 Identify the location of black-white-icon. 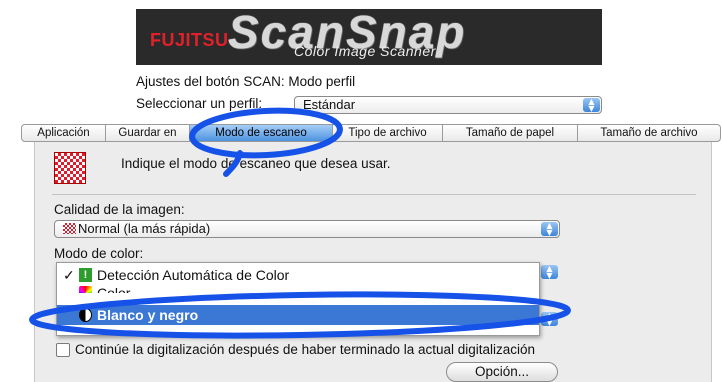
(85, 315).